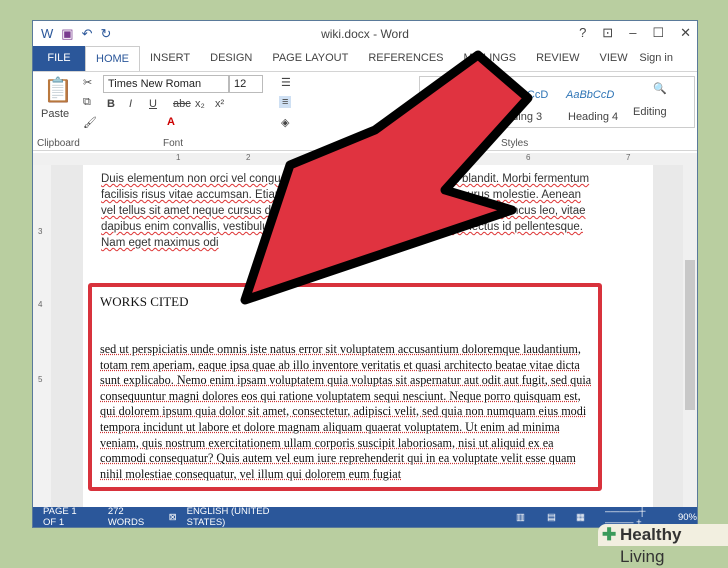 The width and height of the screenshot is (728, 568). Describe the element at coordinates (642, 556) in the screenshot. I see `logo-brand-2: Living` at that location.